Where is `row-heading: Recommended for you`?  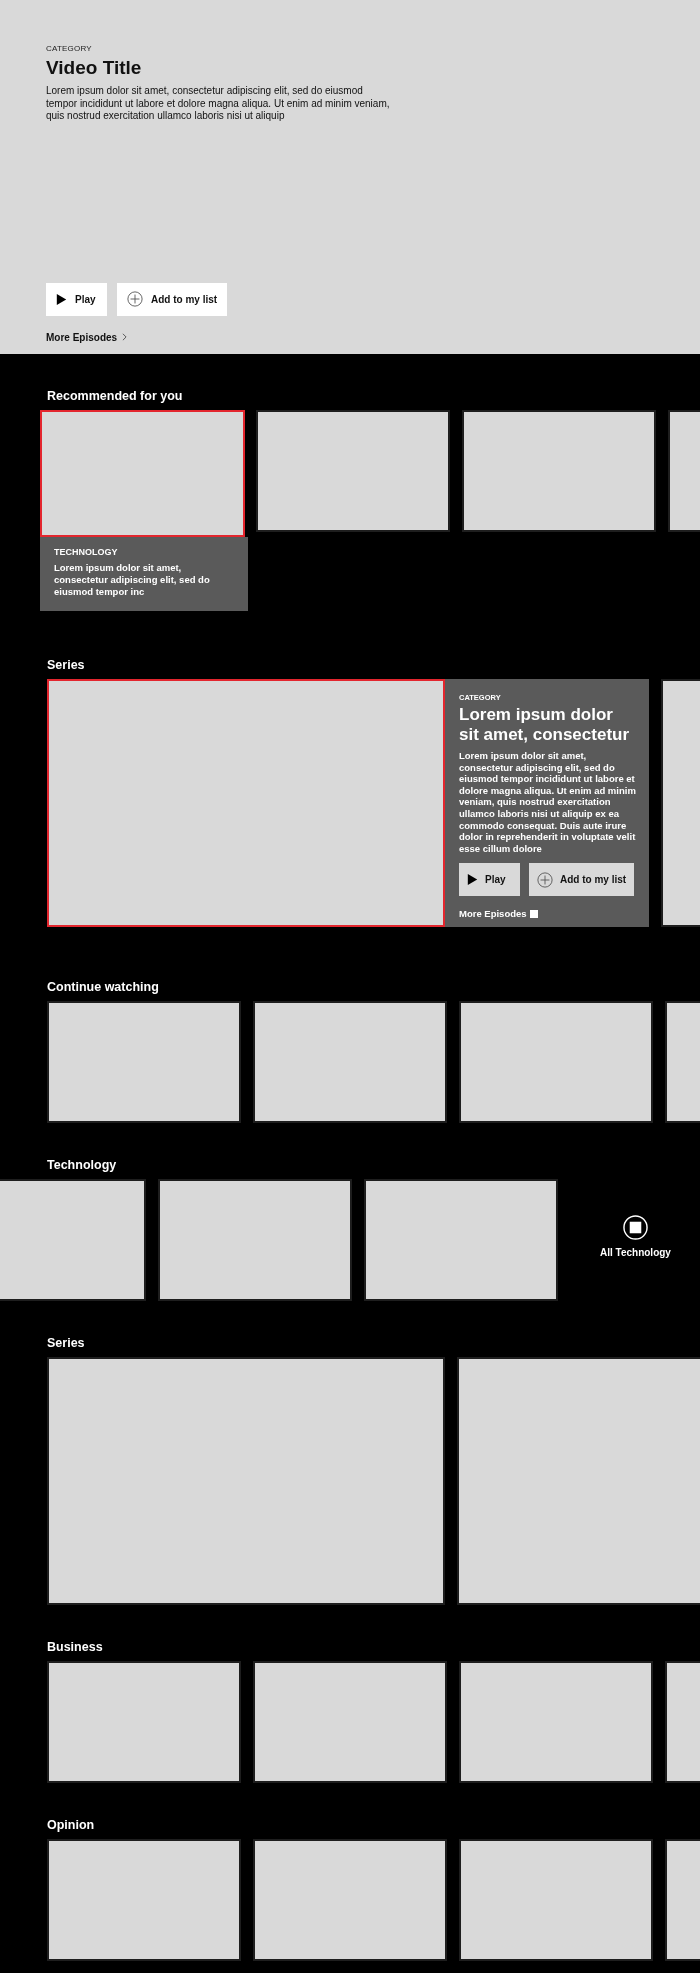 row-heading: Recommended for you is located at coordinates (115, 396).